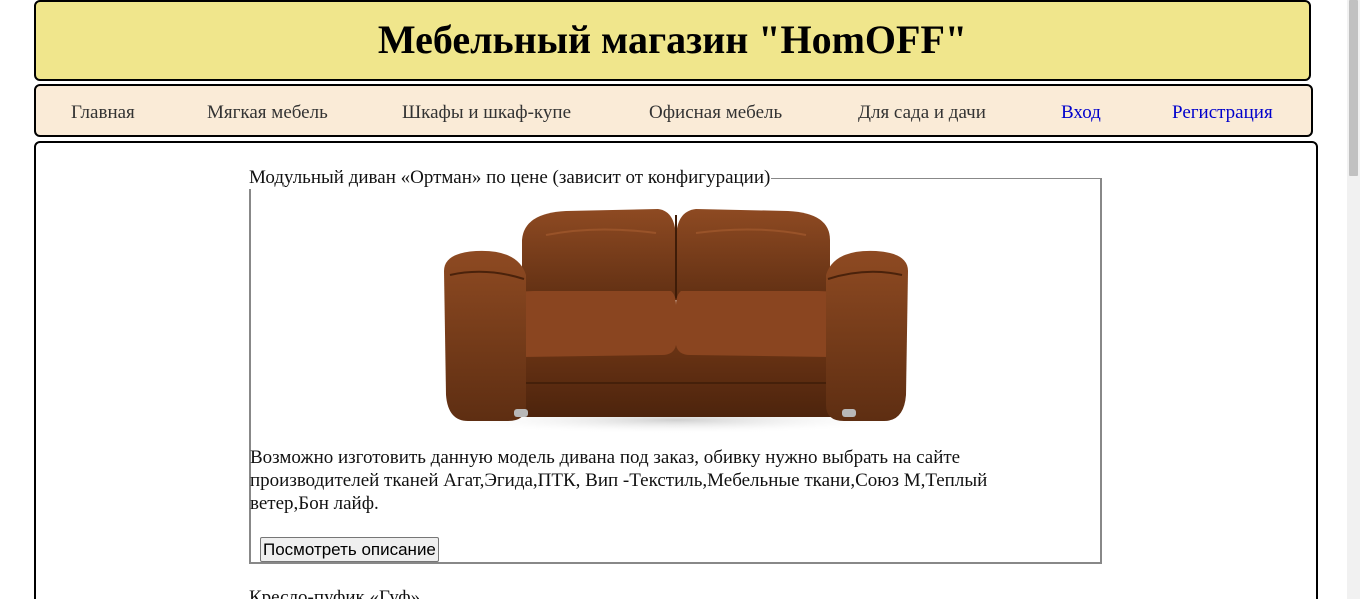 The width and height of the screenshot is (1360, 599). I want to click on site-title: Мебельный магазин "HomOFF", so click(672, 39).